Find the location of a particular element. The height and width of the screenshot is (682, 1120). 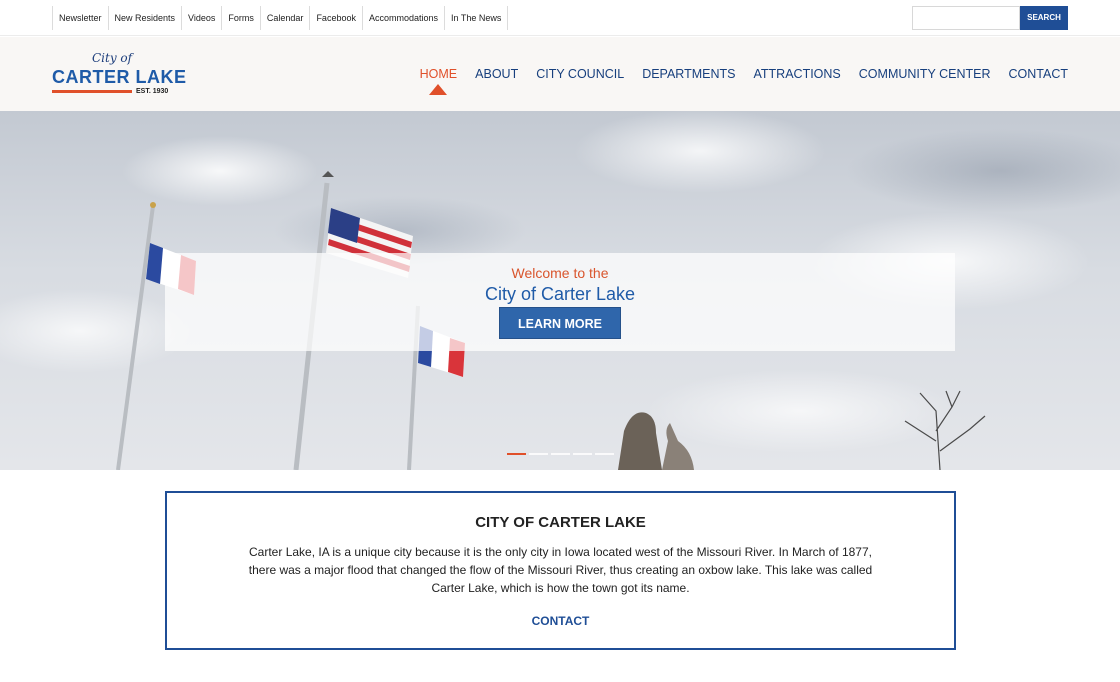

nav-item-departments: DEPARTMENTS is located at coordinates (688, 74).